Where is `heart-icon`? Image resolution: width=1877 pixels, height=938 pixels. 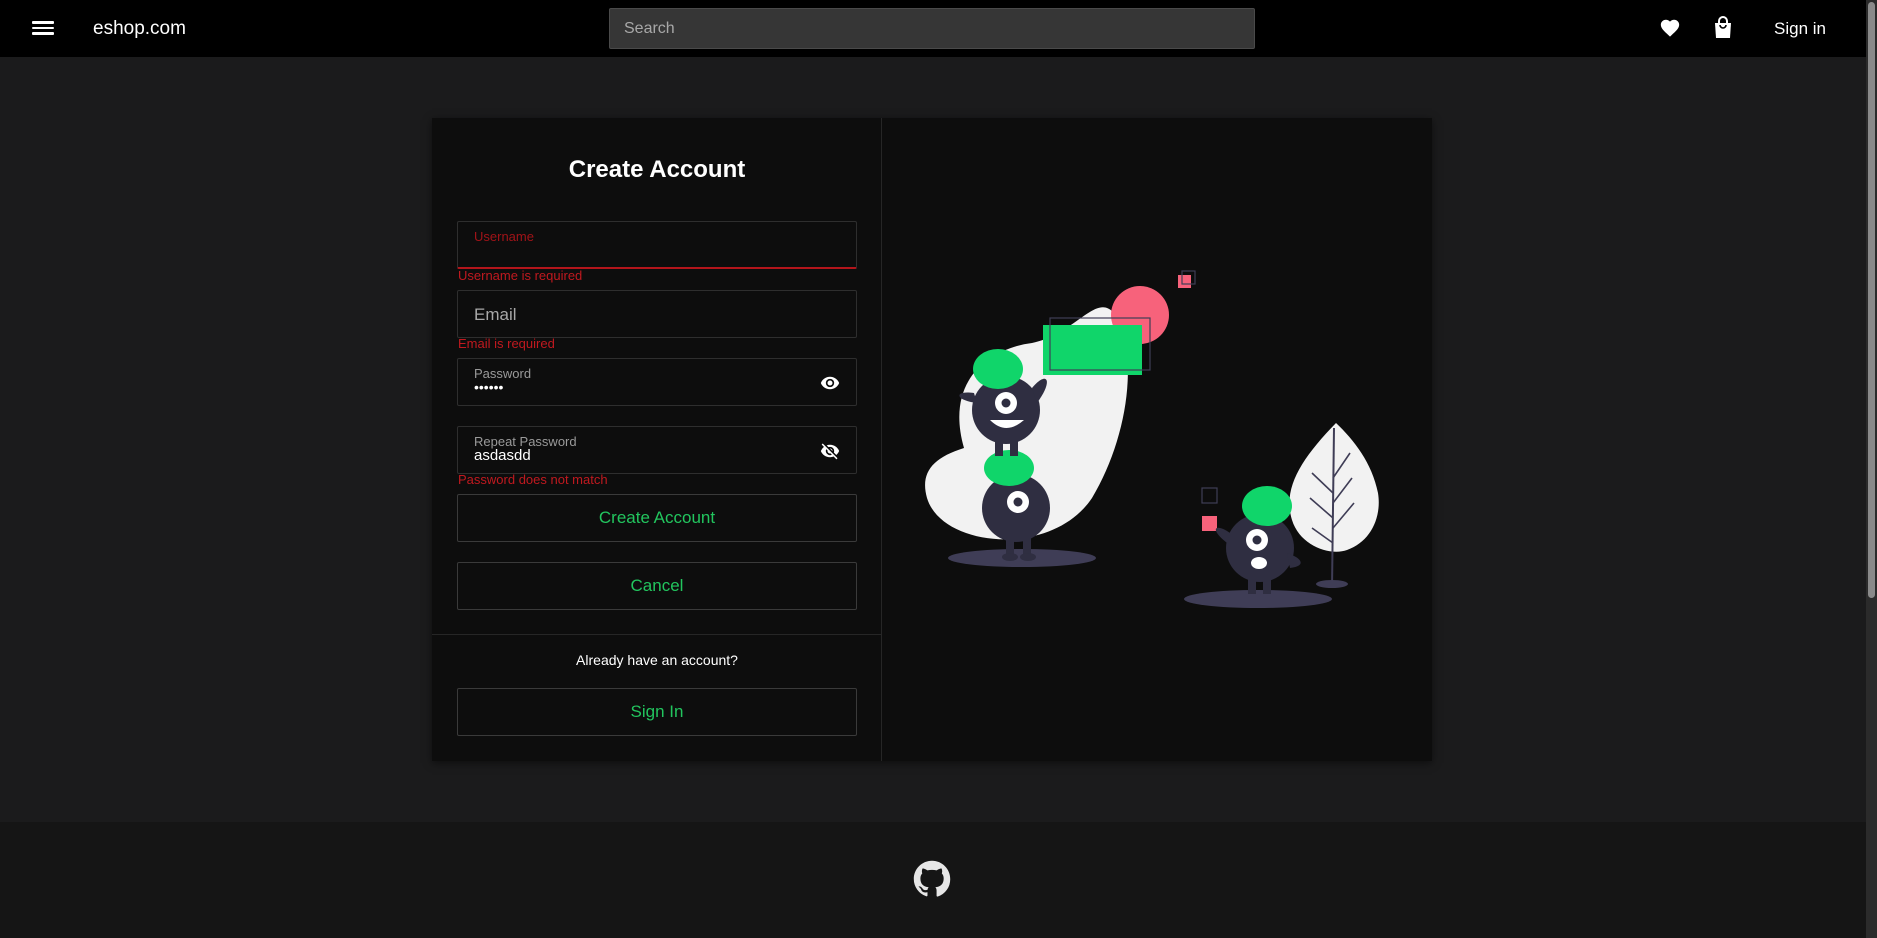
heart-icon is located at coordinates (1670, 30).